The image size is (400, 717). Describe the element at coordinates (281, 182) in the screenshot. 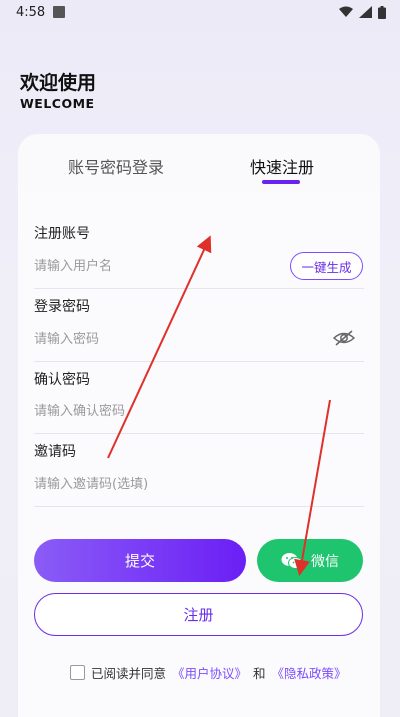

I see `active-tab-indicator` at that location.